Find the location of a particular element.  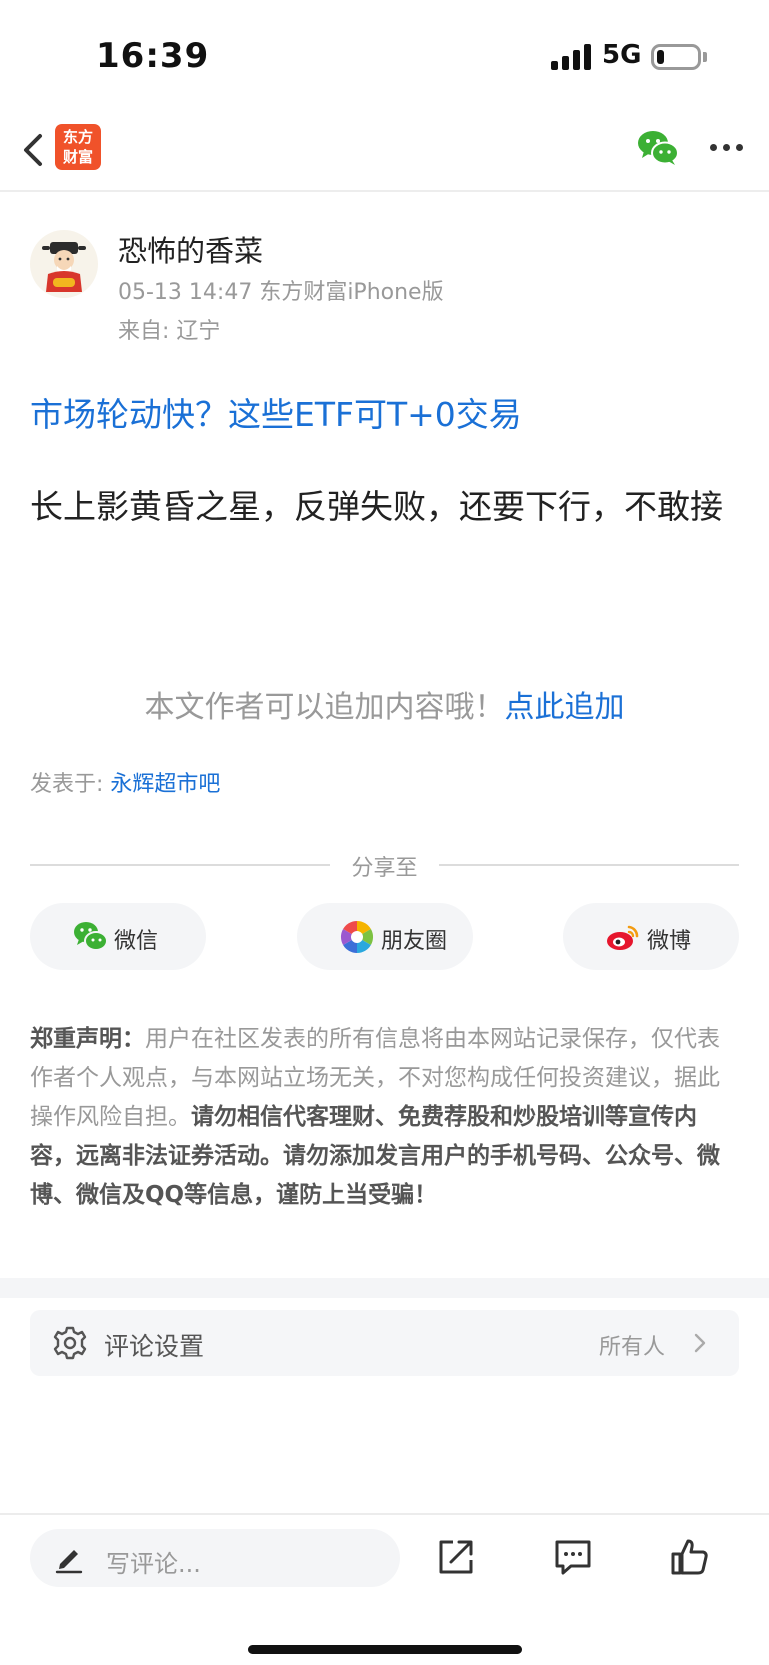

pen-icon is located at coordinates (69, 1562).